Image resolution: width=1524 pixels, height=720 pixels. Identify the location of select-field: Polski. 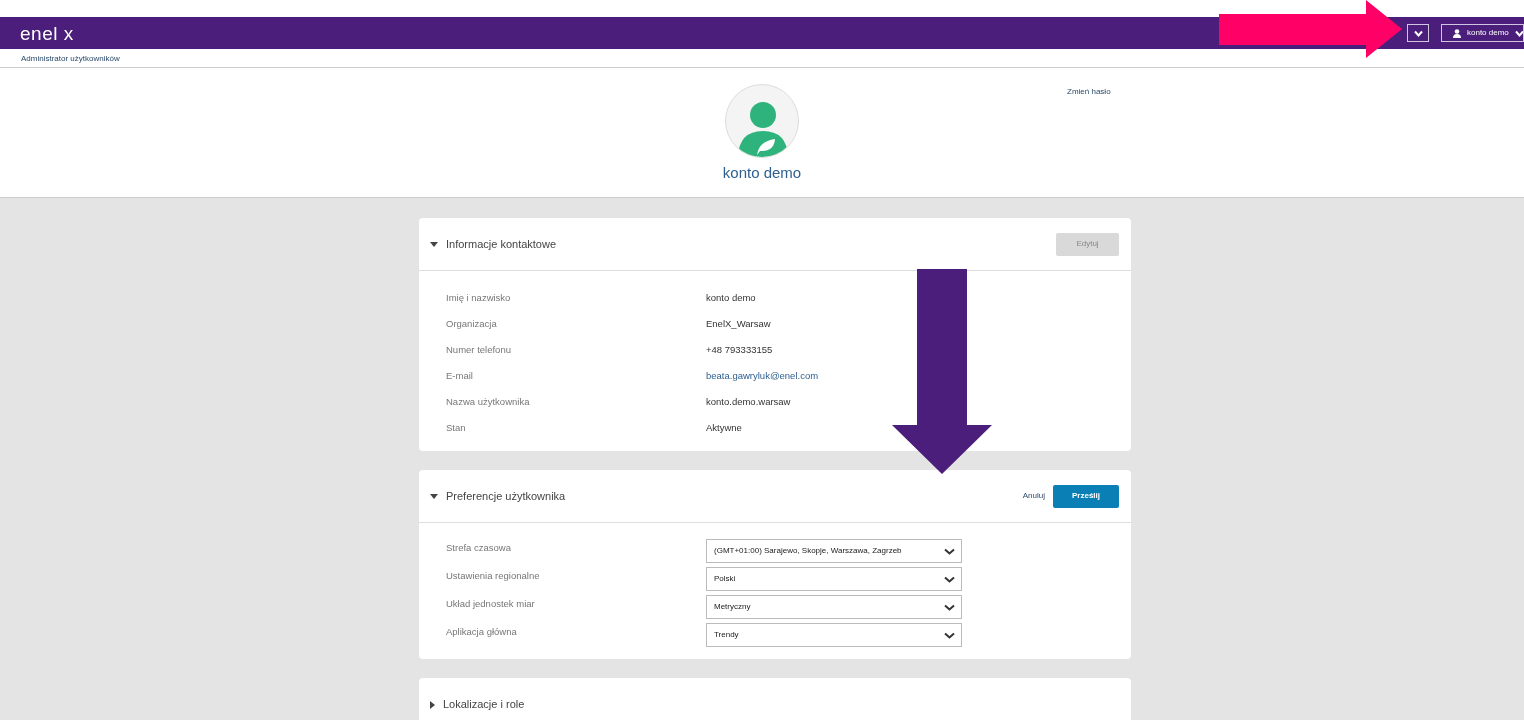
(834, 579).